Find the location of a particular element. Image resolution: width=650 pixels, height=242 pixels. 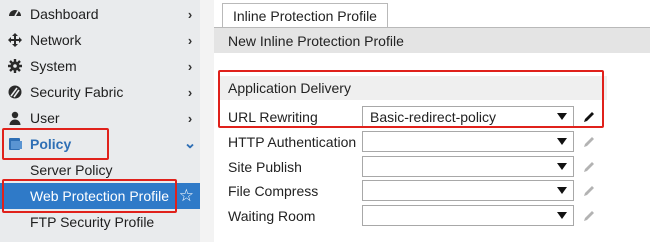

sidebar-subitem-label: Web Protection Profile is located at coordinates (100, 196).